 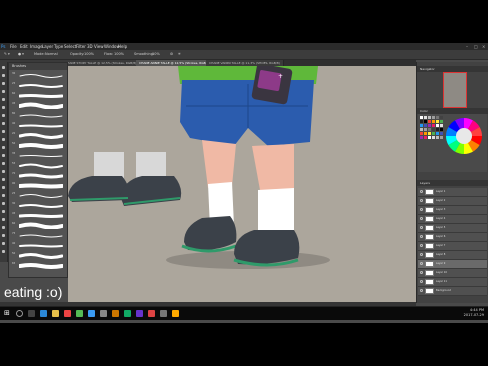 I want to click on close-icon: ×, so click(x=483, y=46).